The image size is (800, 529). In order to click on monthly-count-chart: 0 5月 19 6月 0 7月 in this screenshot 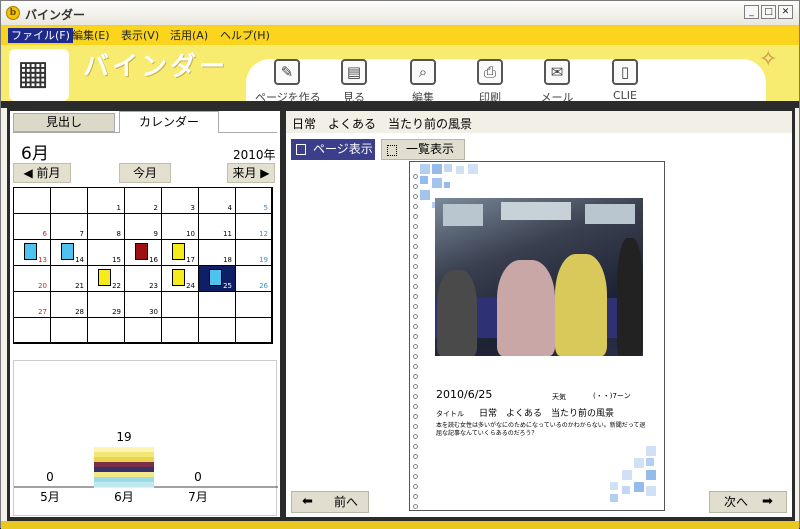, I will do `click(145, 438)`.